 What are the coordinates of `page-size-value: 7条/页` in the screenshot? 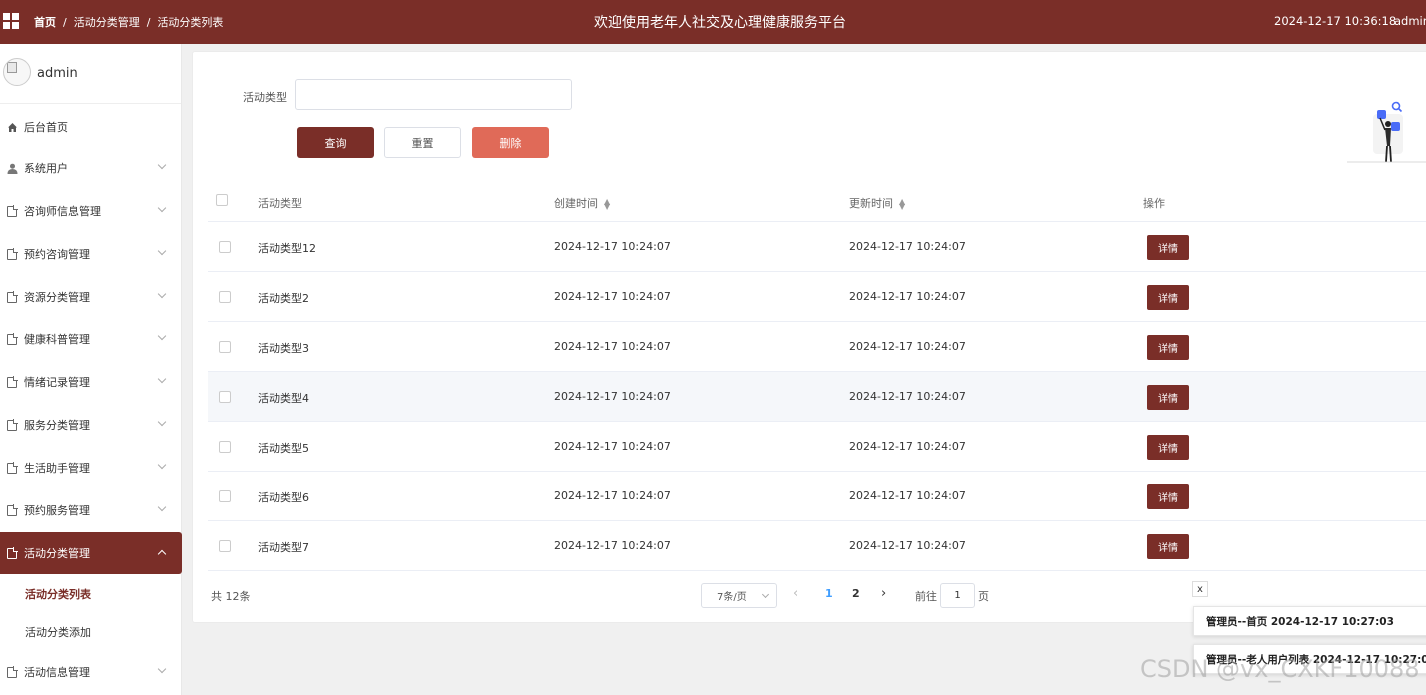 It's located at (732, 597).